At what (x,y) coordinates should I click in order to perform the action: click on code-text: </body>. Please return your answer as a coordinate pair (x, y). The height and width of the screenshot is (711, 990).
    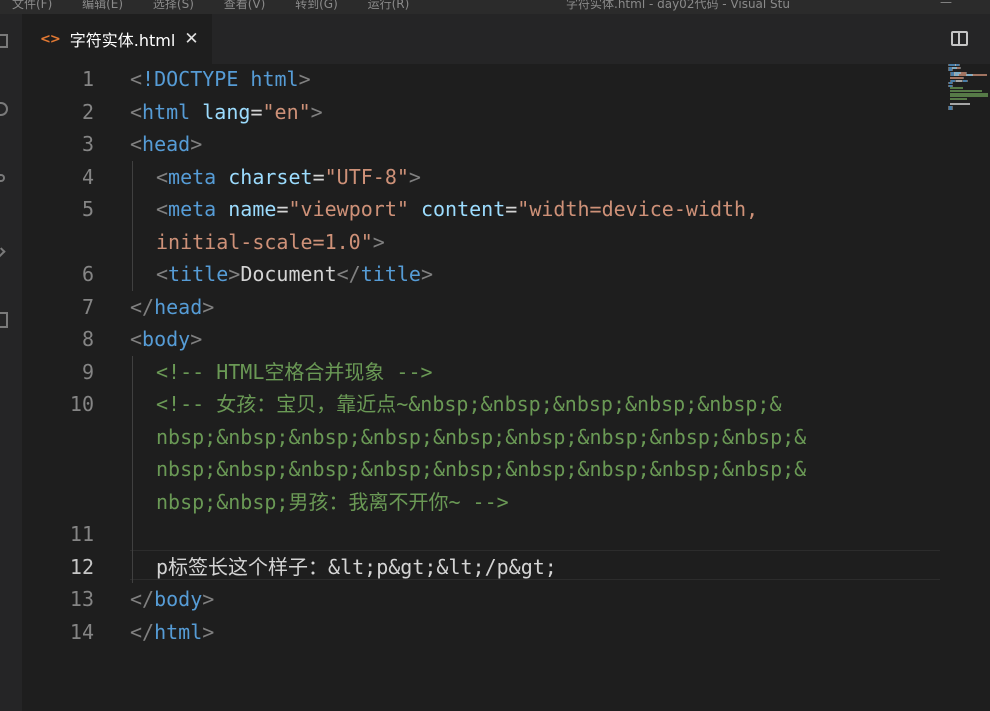
    Looking at the image, I should click on (172, 599).